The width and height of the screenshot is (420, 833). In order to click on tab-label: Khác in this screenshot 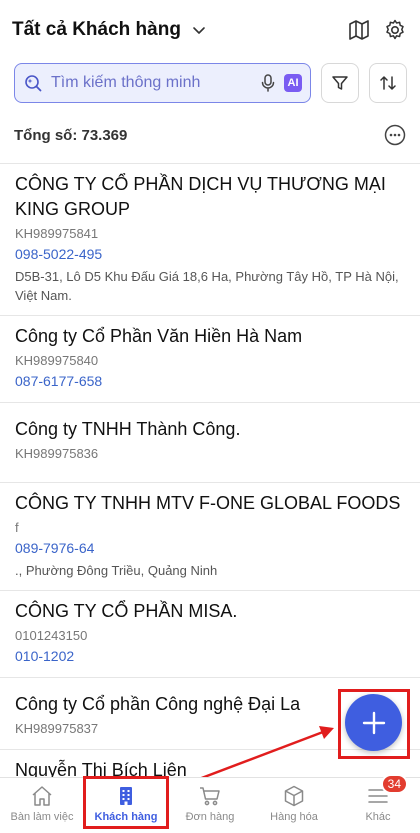, I will do `click(378, 817)`.